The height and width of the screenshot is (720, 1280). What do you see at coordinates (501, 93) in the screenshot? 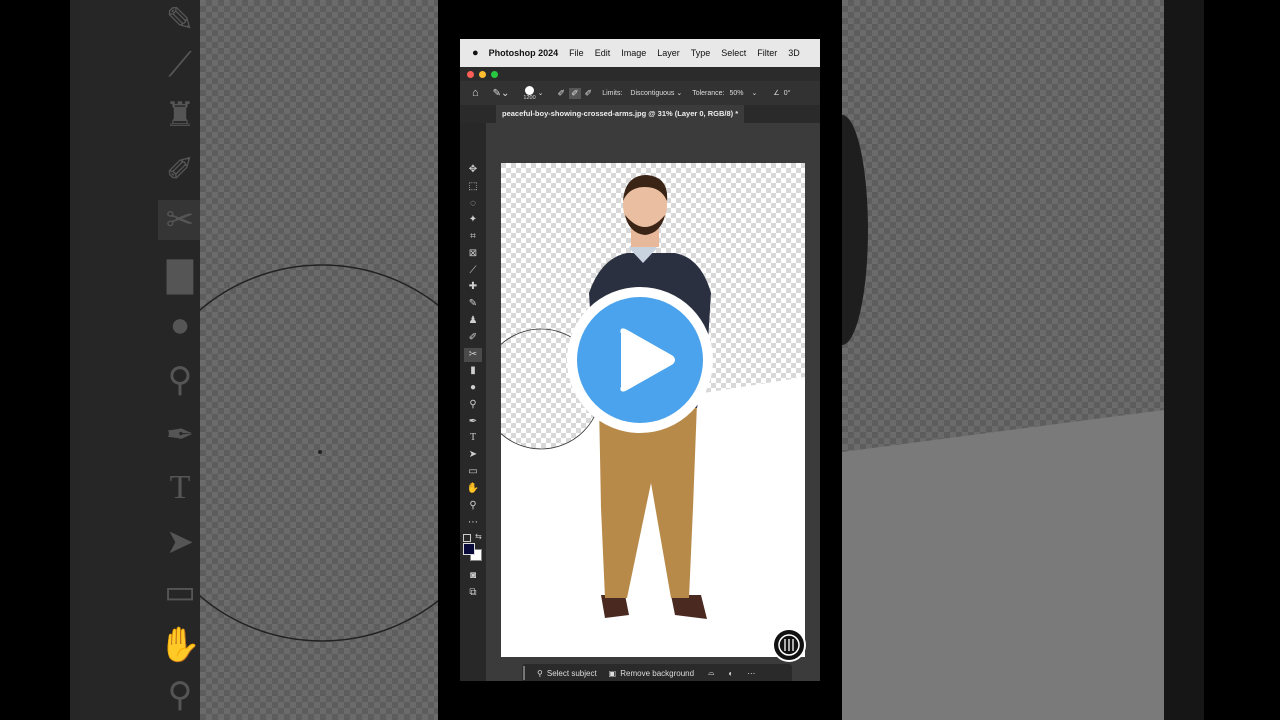
I see `magic-eraser-preset-icon: ✎⌄` at bounding box center [501, 93].